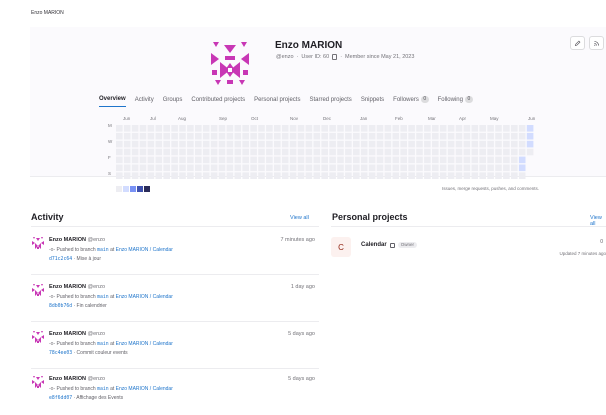 This screenshot has width=606, height=415. I want to click on tab-contributed-projects: Contributed projects, so click(218, 101).